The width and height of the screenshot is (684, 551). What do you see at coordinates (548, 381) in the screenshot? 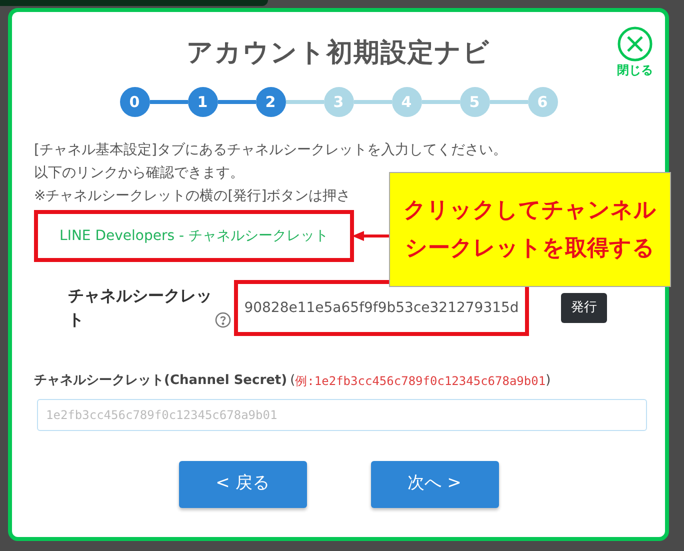
I see `paren-text: )` at bounding box center [548, 381].